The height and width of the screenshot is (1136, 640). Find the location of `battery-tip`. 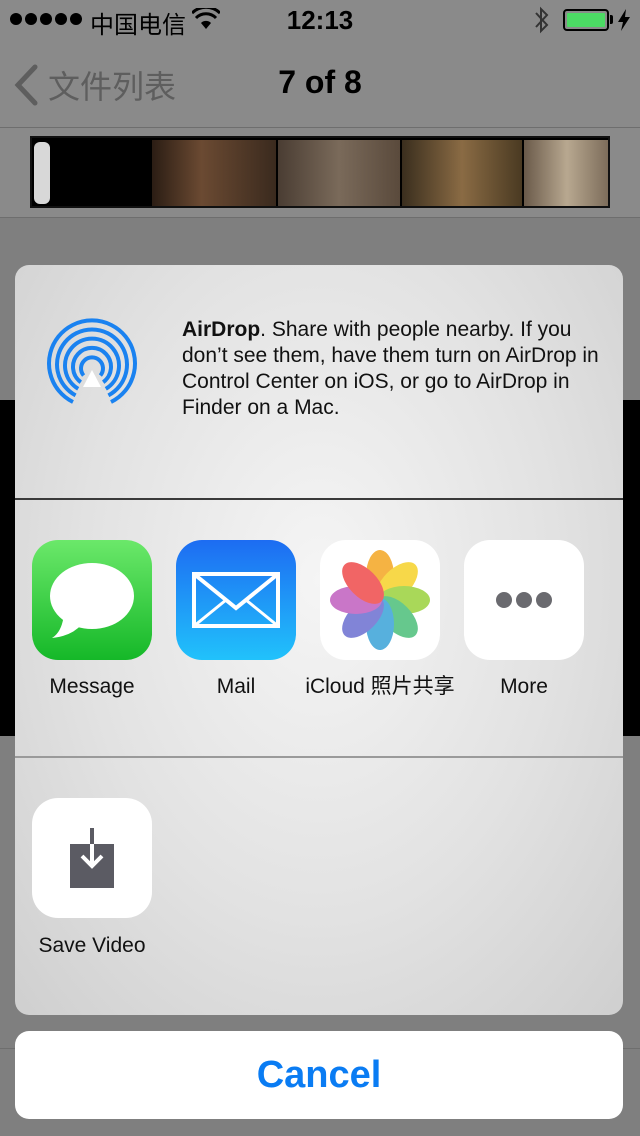

battery-tip is located at coordinates (611, 19).